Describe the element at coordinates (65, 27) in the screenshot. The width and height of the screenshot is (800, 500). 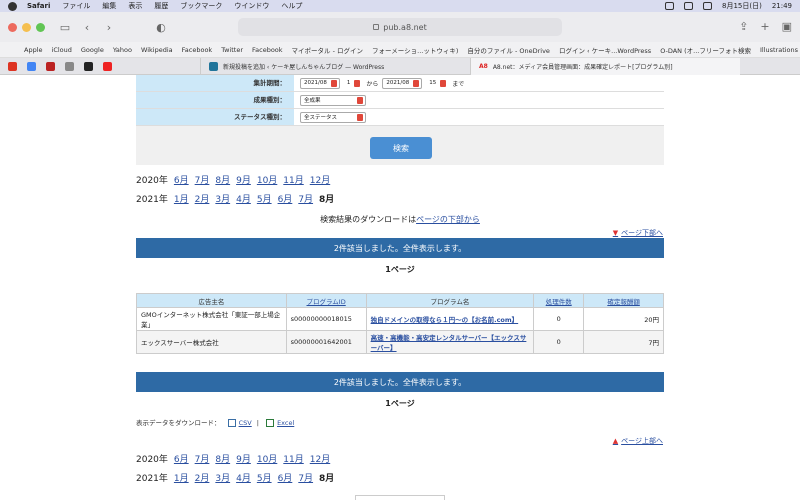
I see `sidebar-icon: ▭` at that location.